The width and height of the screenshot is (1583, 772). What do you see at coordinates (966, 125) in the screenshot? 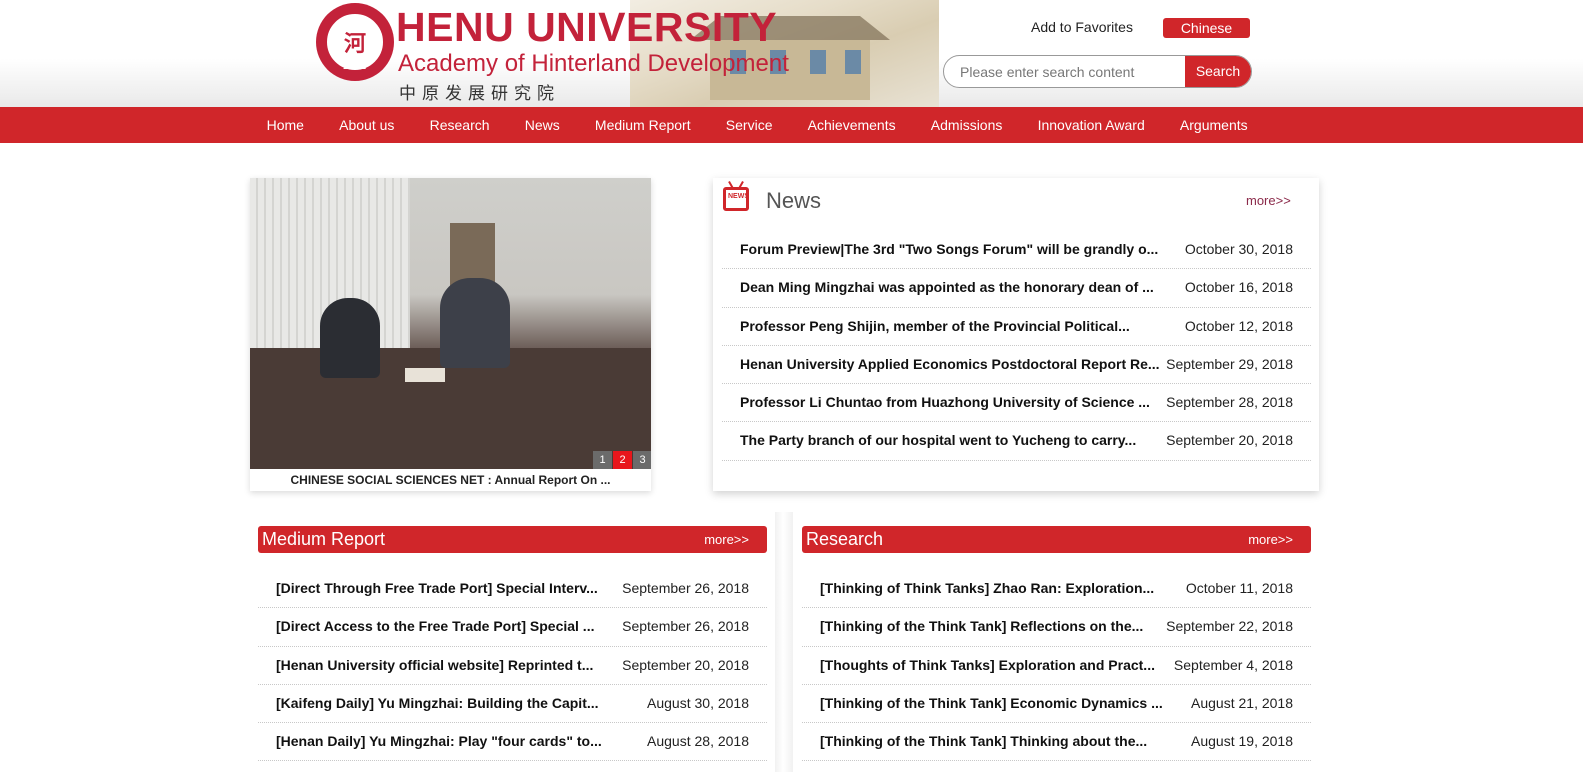
I see `nav-item-admissions: Admissions` at bounding box center [966, 125].